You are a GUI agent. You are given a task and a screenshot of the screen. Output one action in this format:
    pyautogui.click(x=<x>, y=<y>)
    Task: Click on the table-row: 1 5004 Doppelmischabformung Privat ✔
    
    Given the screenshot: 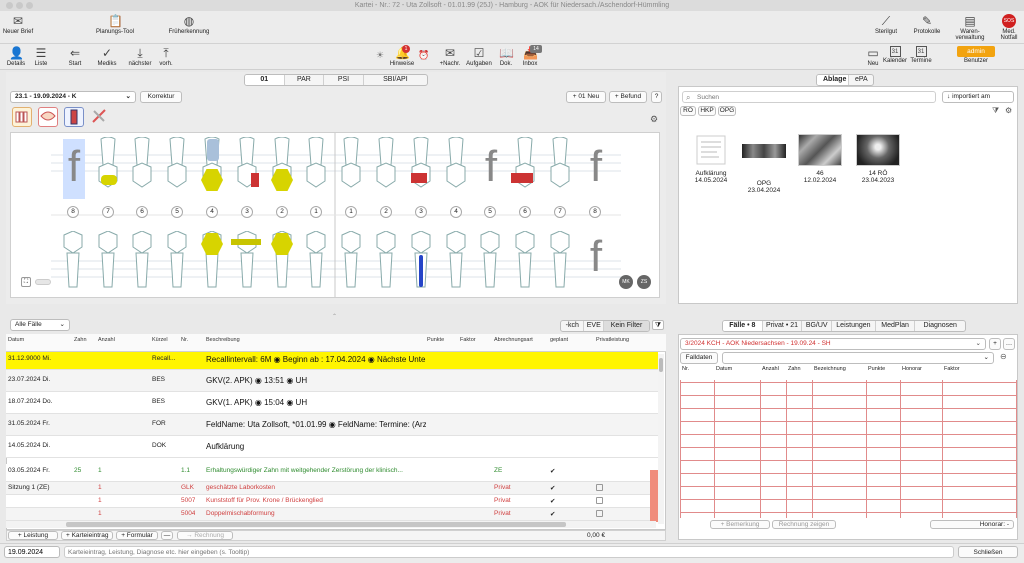 What is the action you would take?
    pyautogui.click(x=332, y=514)
    